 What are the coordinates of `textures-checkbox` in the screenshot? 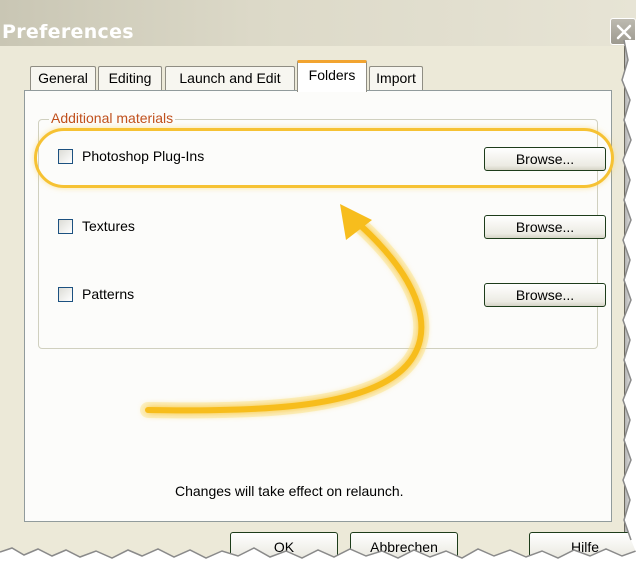 It's located at (65, 226).